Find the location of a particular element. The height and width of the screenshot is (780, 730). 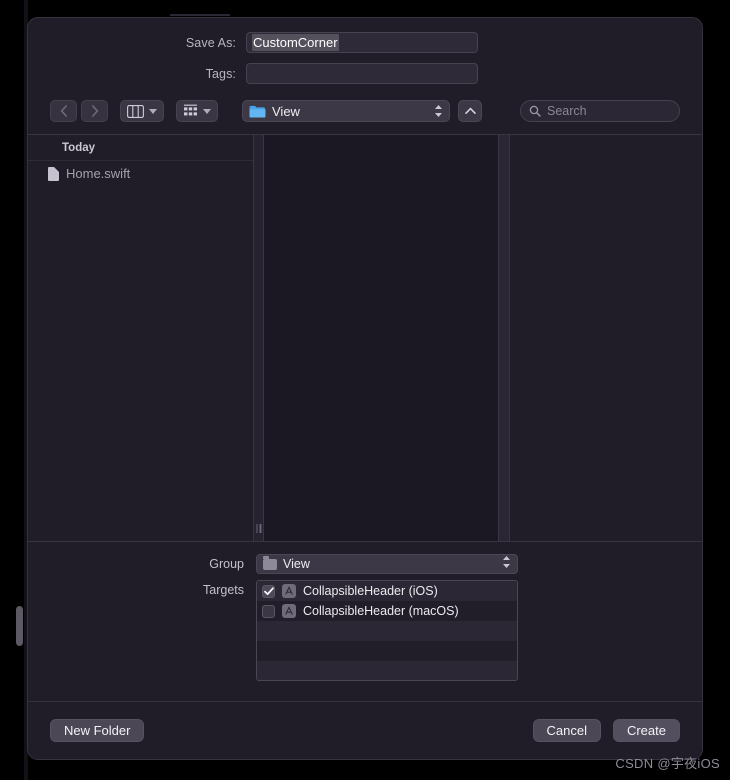

create-button: Create is located at coordinates (646, 730).